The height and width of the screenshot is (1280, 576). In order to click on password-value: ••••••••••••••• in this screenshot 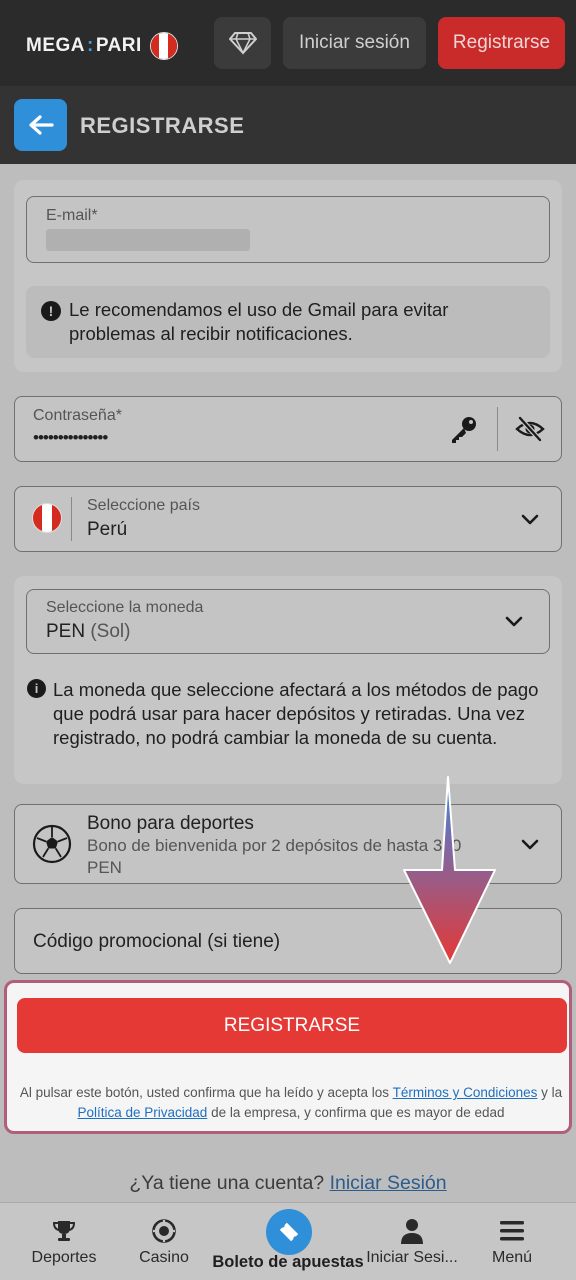, I will do `click(70, 437)`.